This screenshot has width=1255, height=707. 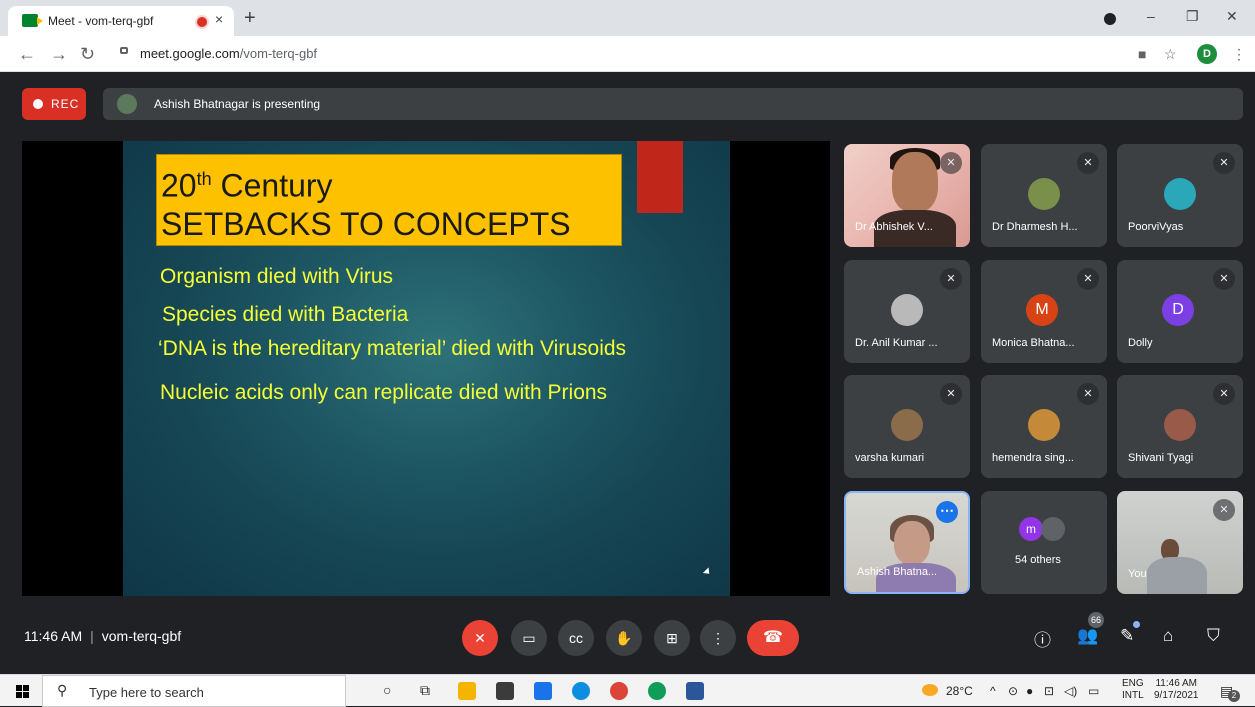 I want to click on bookmark-star-icon: ☆, so click(x=1170, y=54).